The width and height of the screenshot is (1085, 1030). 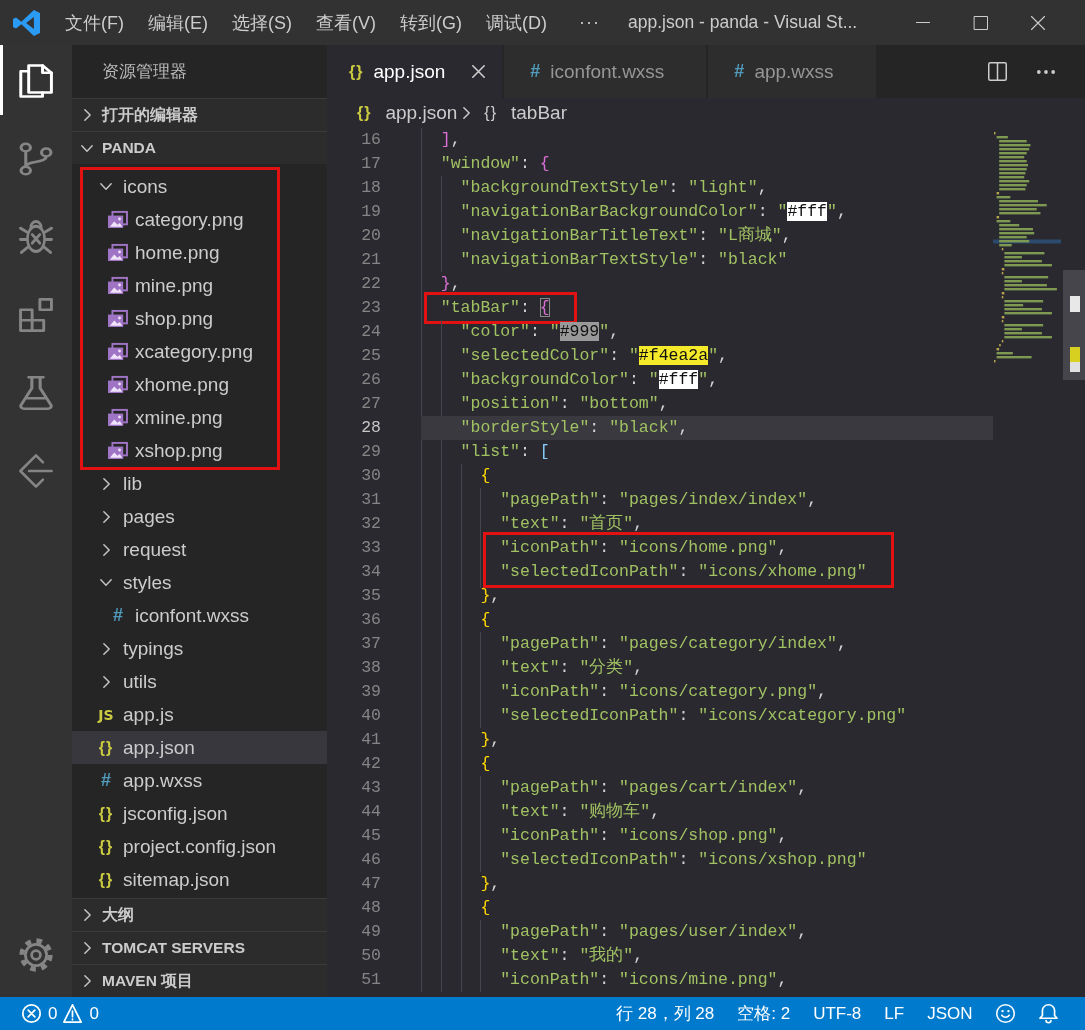 What do you see at coordinates (180, 351) in the screenshot?
I see `tree-item: xcategory.png` at bounding box center [180, 351].